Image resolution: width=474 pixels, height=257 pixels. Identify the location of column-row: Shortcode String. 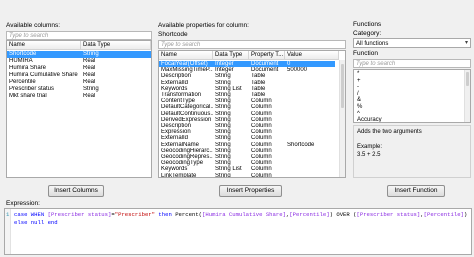
(79, 54).